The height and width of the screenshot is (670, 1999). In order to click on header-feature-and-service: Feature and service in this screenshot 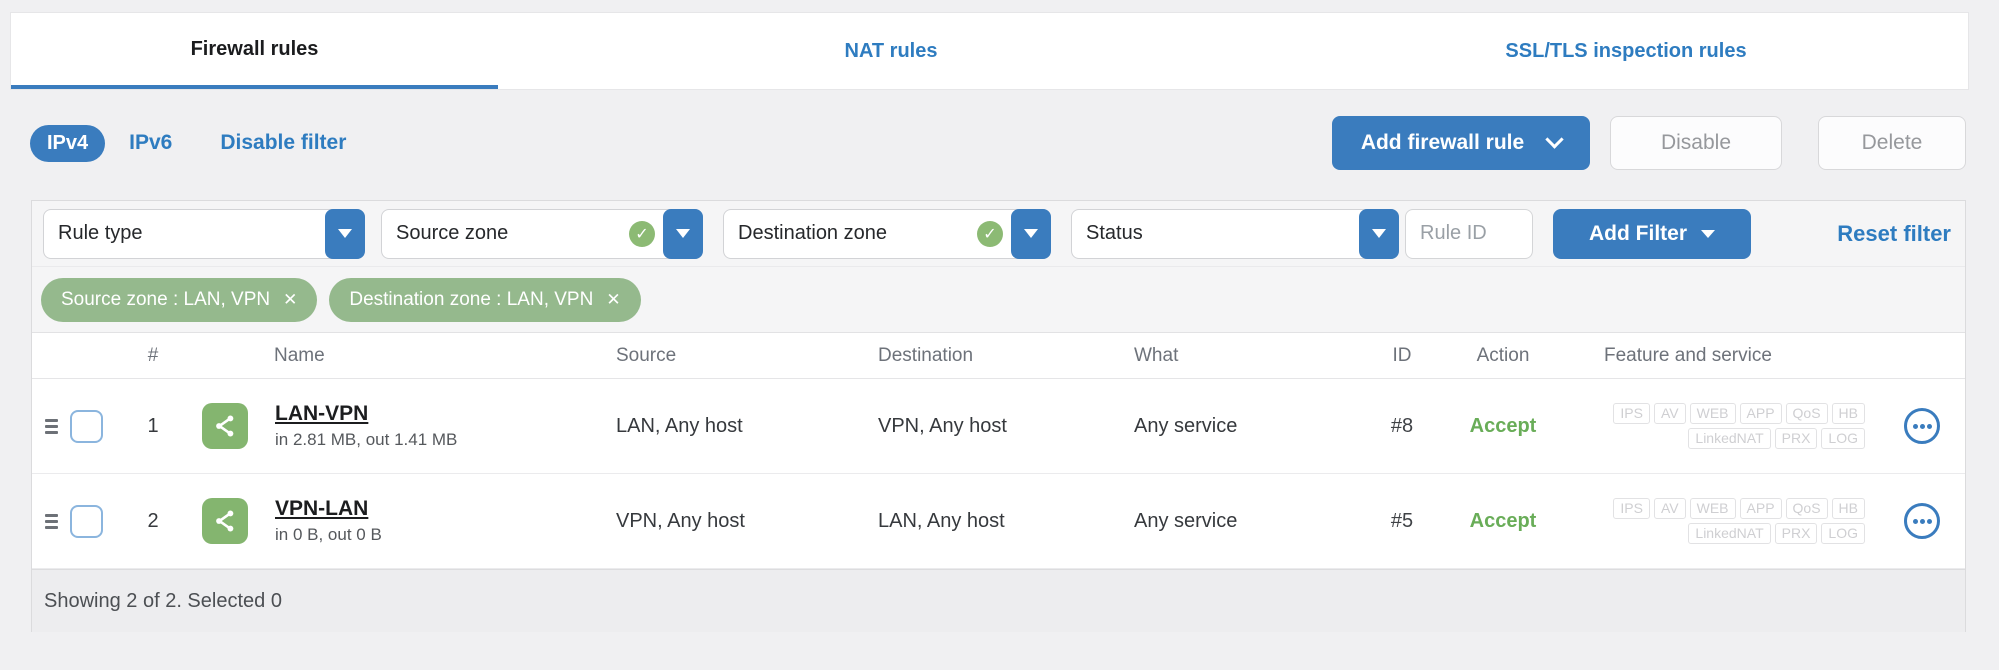, I will do `click(1688, 355)`.